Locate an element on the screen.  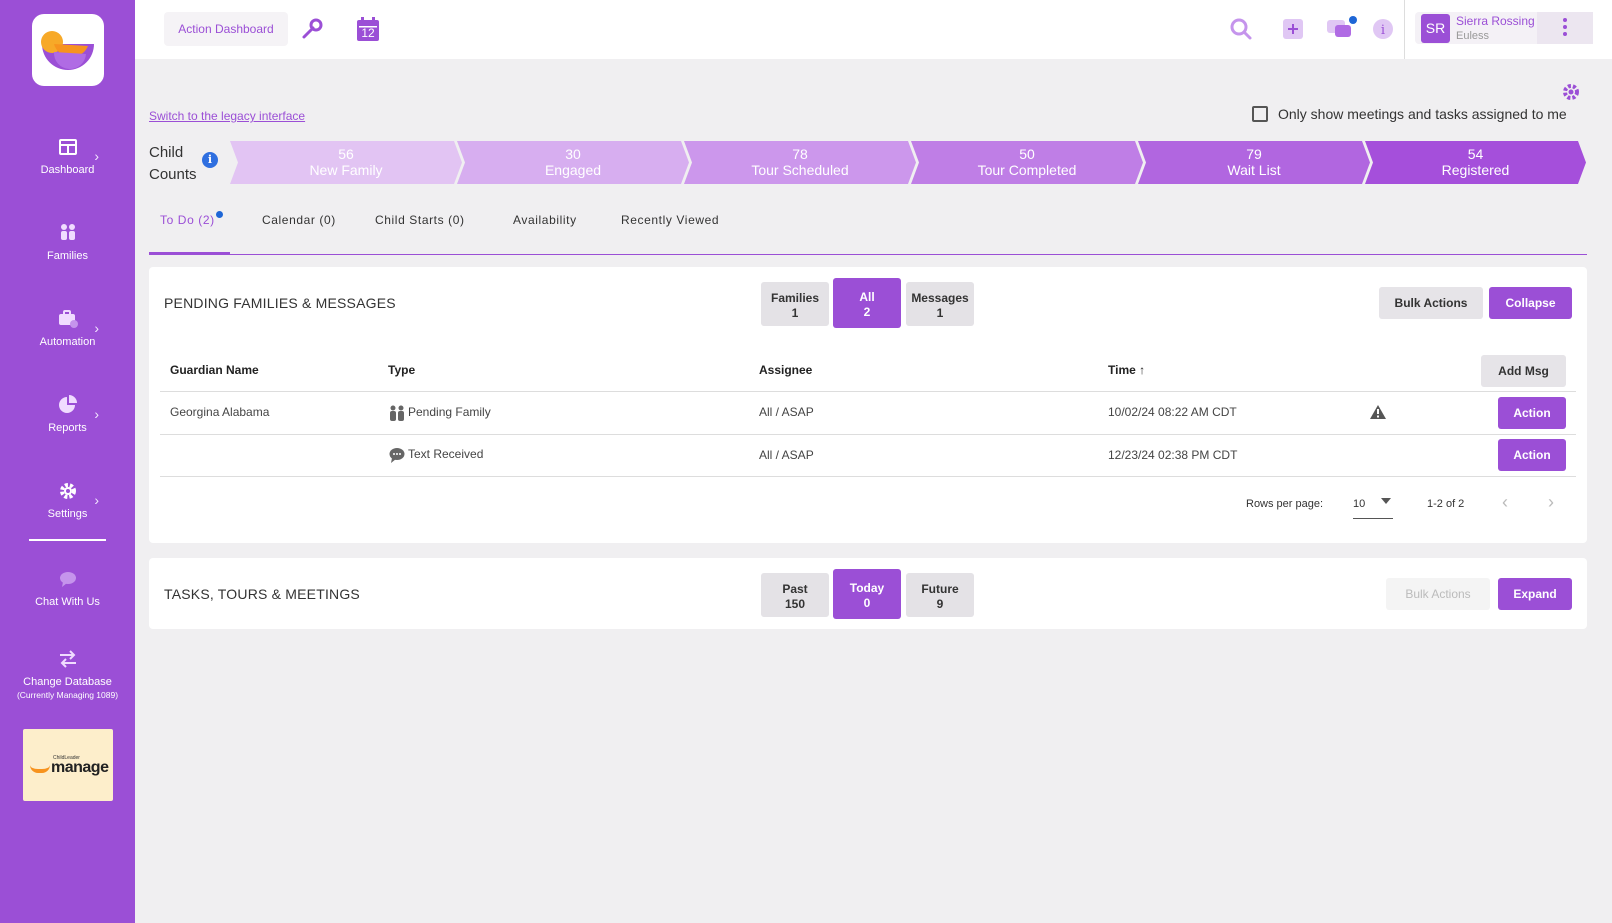
stage-label: Registered is located at coordinates (1475, 170).